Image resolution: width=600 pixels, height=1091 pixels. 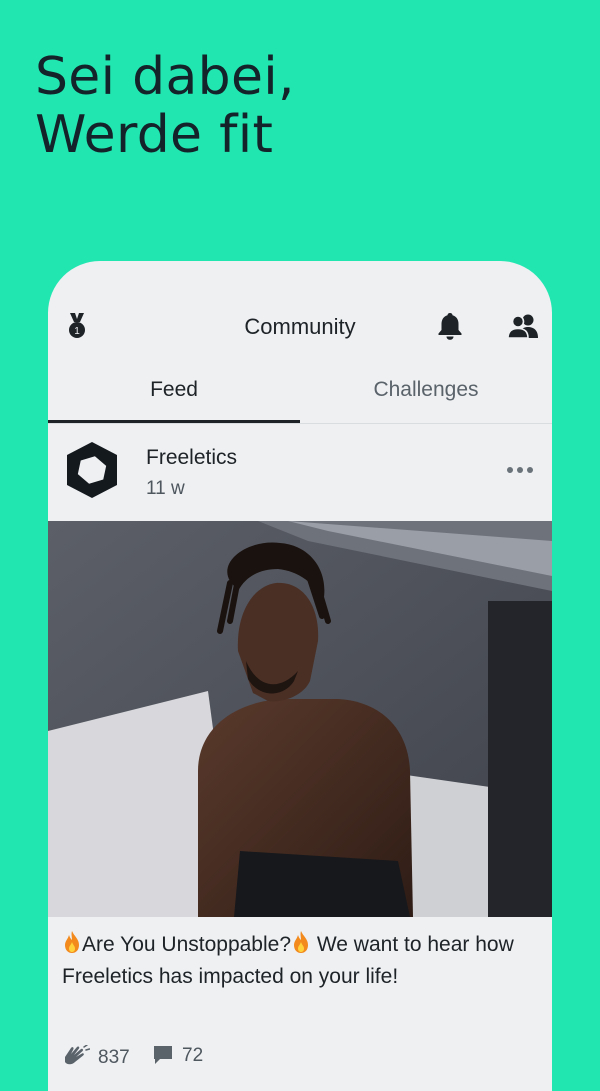 I want to click on bell-icon, so click(x=450, y=326).